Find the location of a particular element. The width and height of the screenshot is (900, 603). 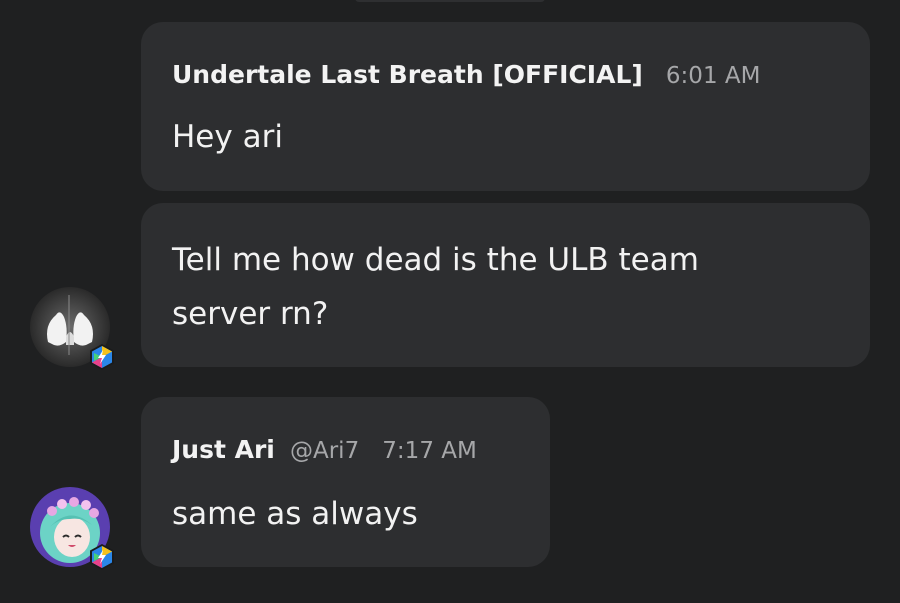

message-line: Hey ari is located at coordinates (227, 137).